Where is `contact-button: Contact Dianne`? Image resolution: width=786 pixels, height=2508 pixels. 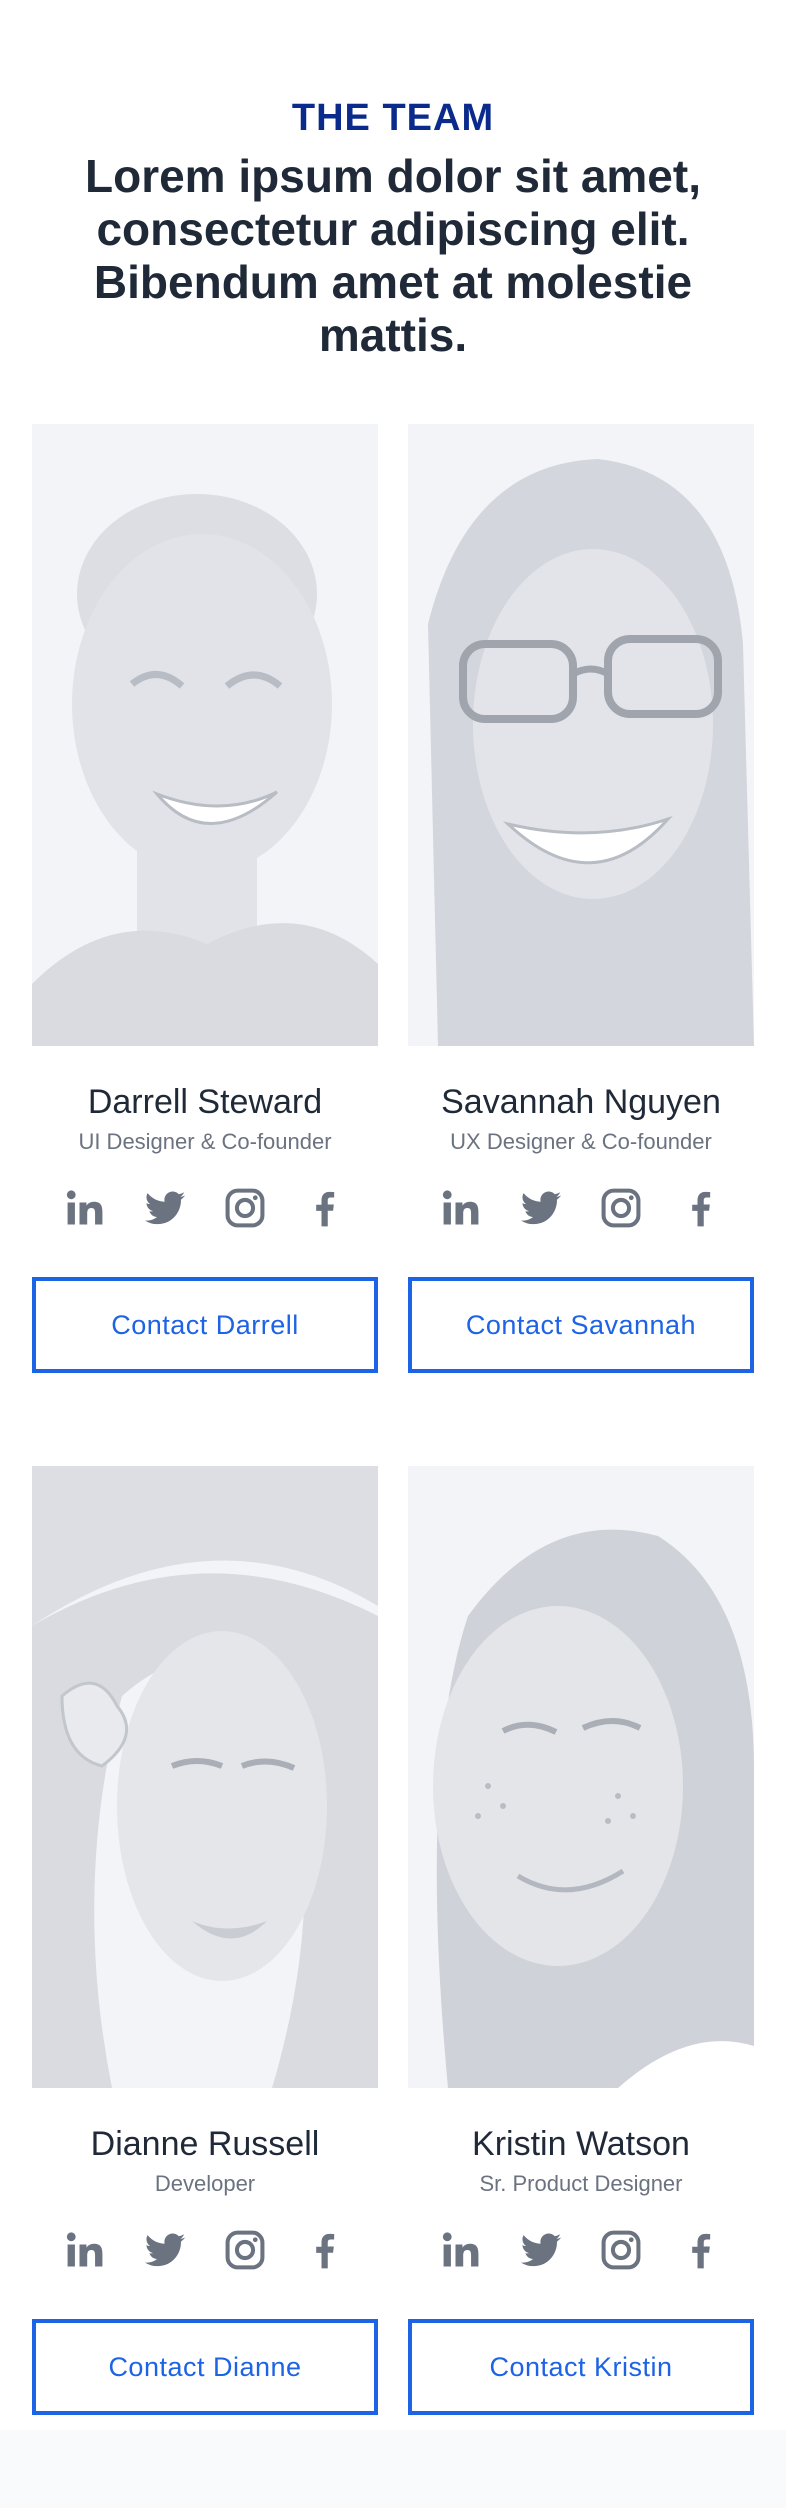 contact-button: Contact Dianne is located at coordinates (205, 2367).